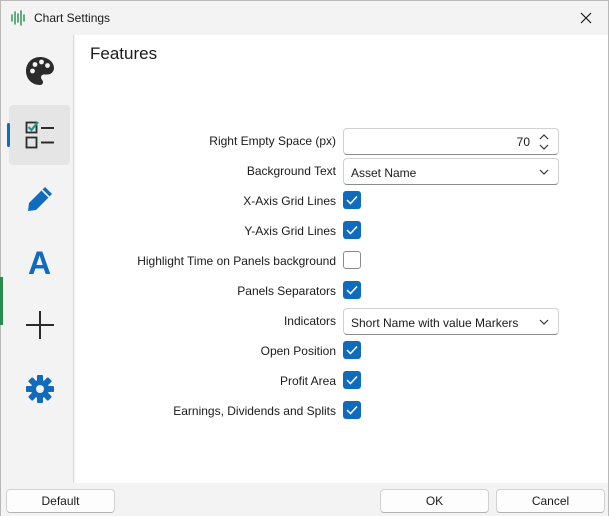 Image resolution: width=609 pixels, height=516 pixels. I want to click on indicators-label: Indicators, so click(309, 321).